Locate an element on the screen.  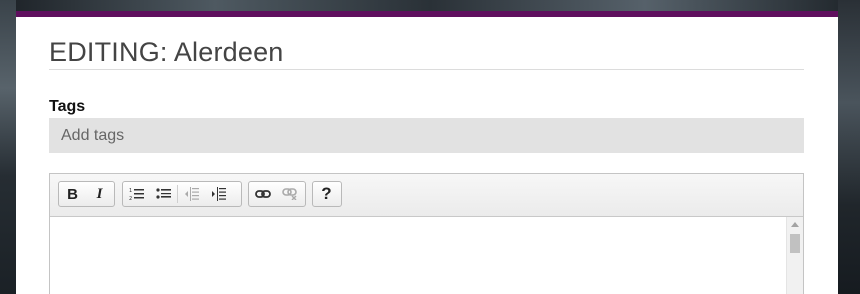
background-clouds-top is located at coordinates (430, 5).